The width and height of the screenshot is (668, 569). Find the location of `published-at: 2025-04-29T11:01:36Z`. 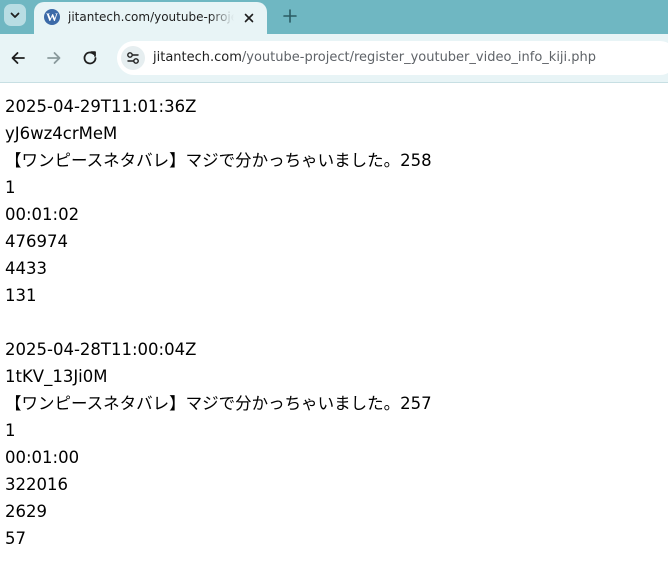

published-at: 2025-04-29T11:01:36Z is located at coordinates (101, 106).